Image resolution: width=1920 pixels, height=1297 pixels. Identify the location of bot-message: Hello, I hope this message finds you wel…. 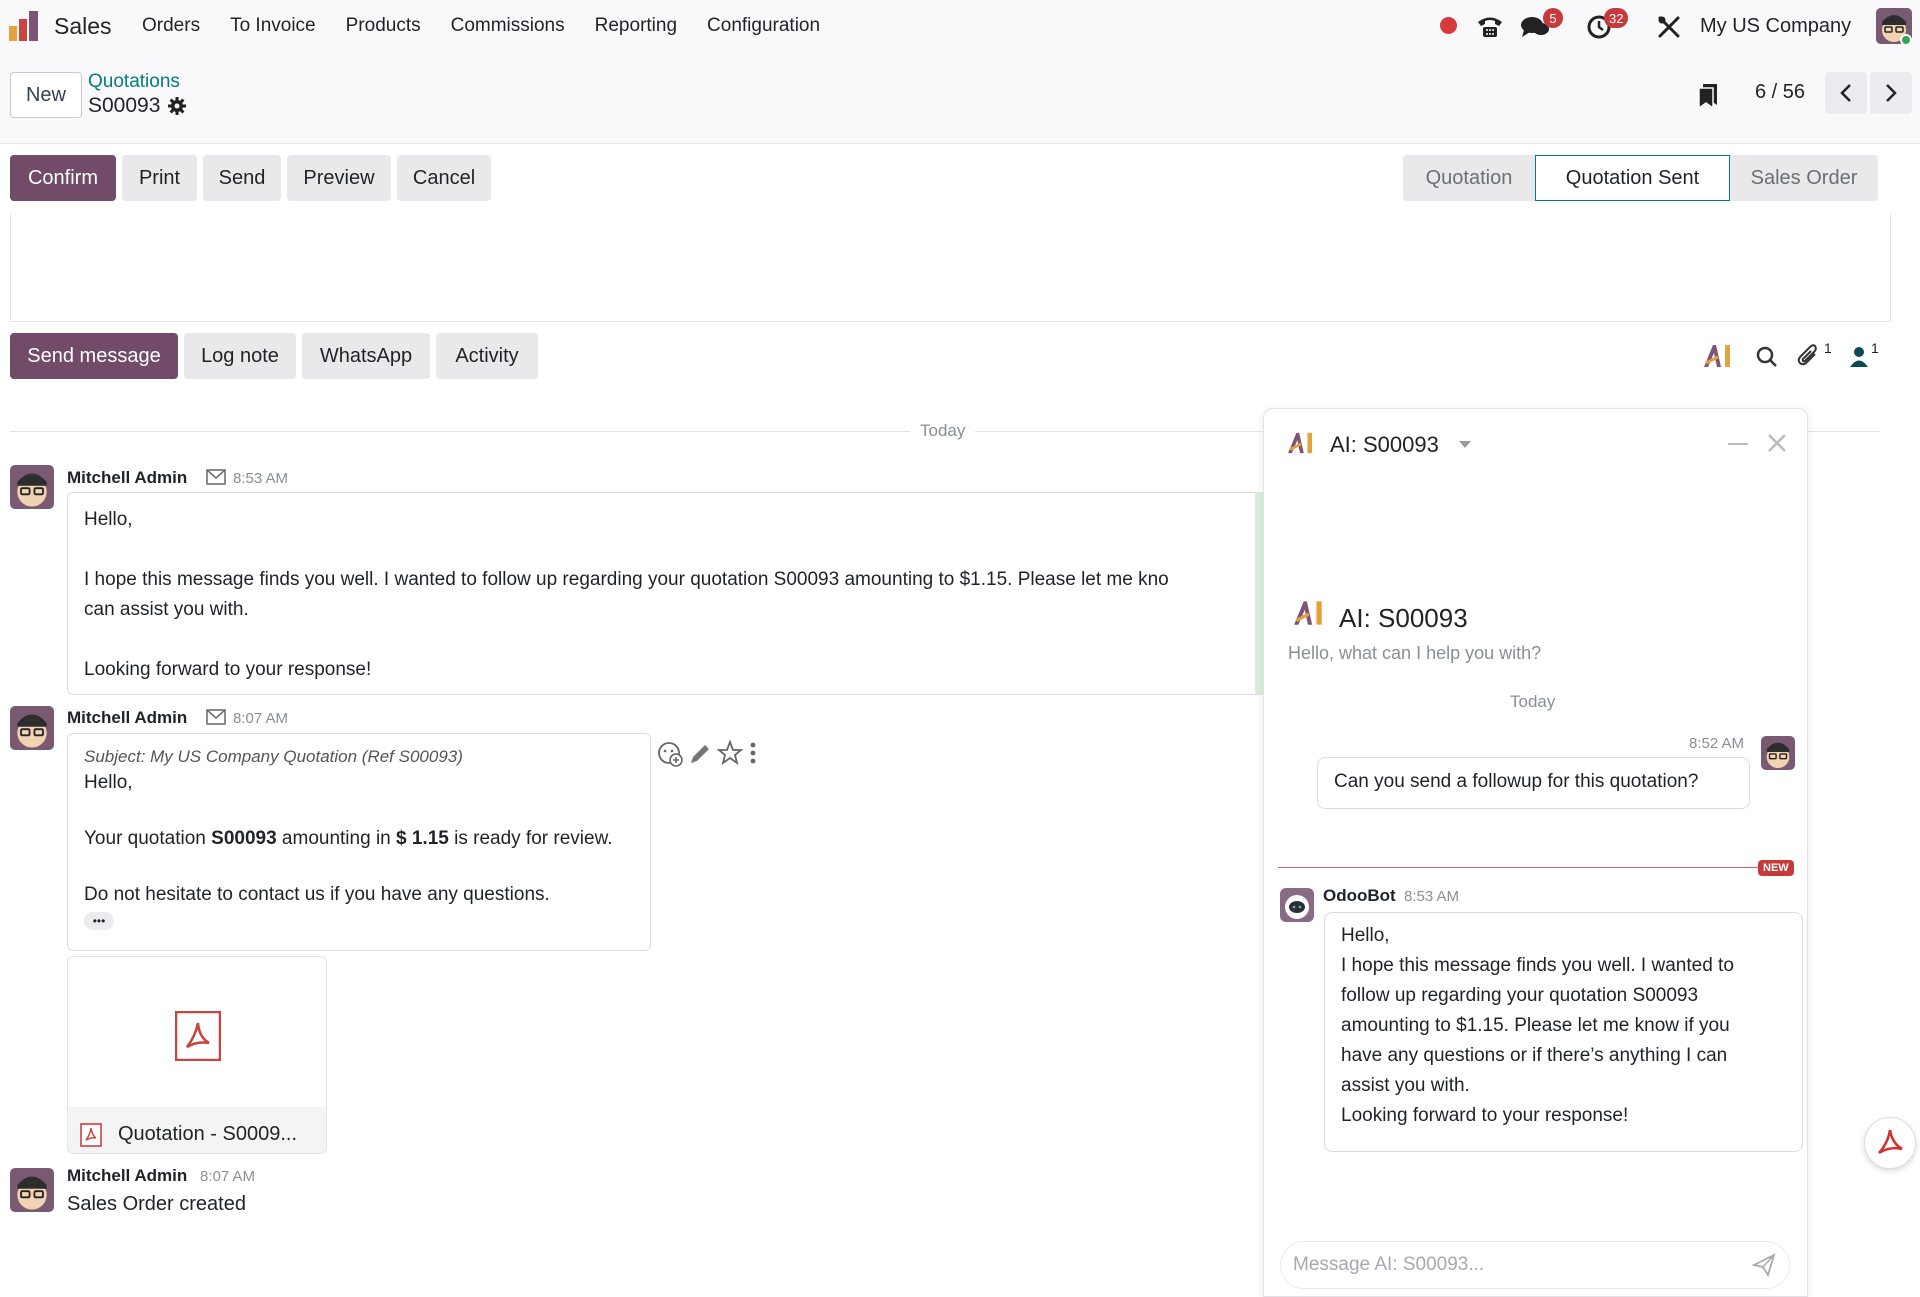
(1563, 1032).